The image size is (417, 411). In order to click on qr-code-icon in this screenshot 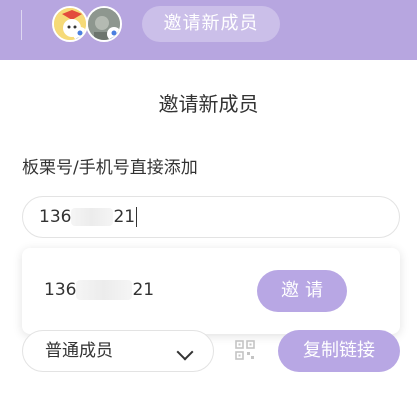, I will do `click(245, 350)`.